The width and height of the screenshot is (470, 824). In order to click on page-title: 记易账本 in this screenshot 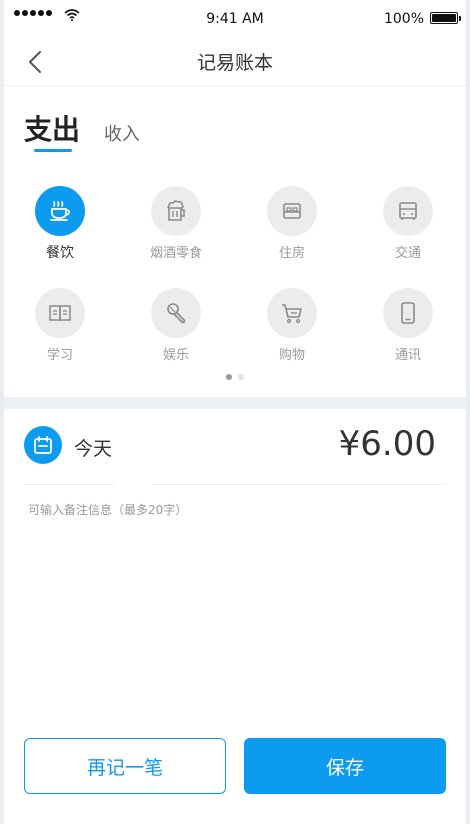, I will do `click(234, 63)`.